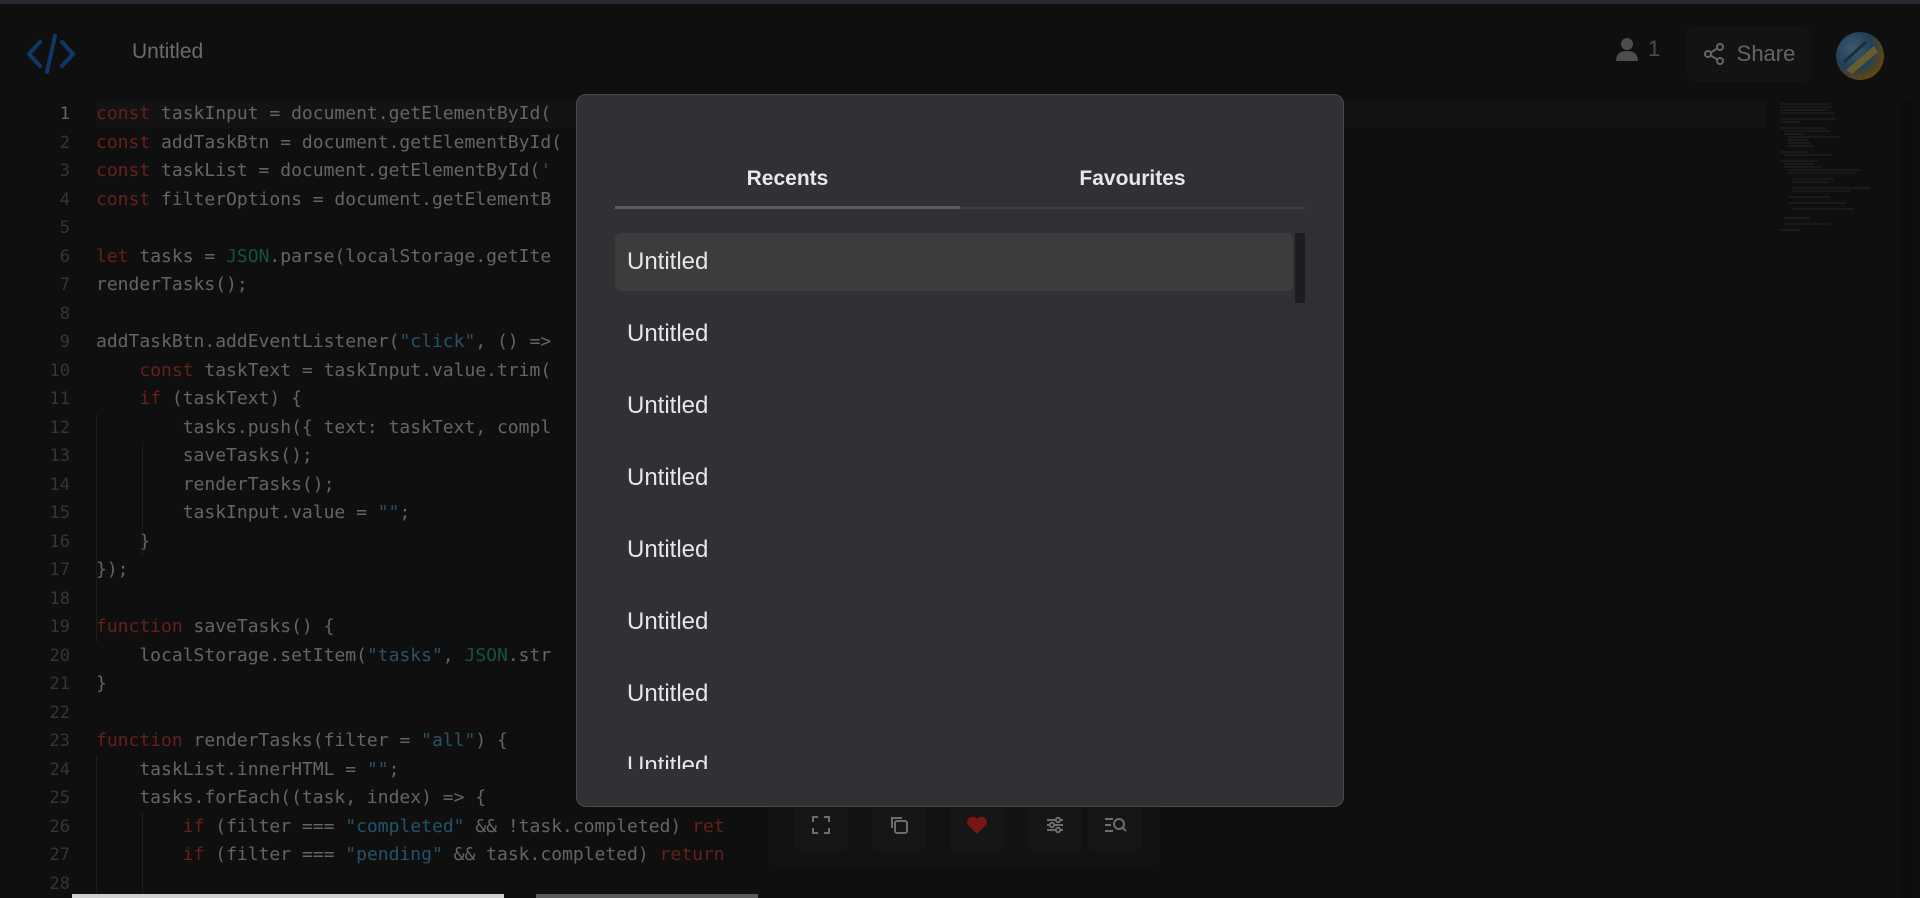 The image size is (1920, 898). Describe the element at coordinates (647, 896) in the screenshot. I see `horizontal-scrollbar-segment` at that location.